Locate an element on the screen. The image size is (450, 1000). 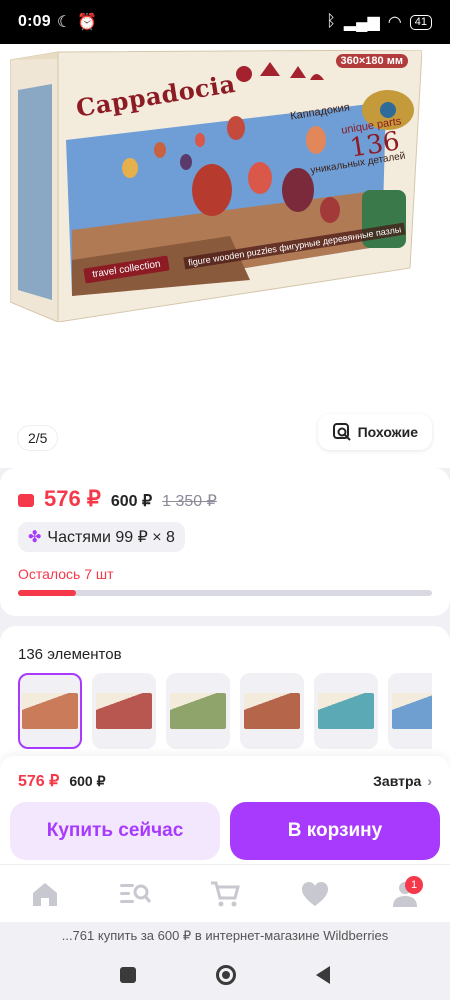
battery-icon: 41 is located at coordinates (420, 22).